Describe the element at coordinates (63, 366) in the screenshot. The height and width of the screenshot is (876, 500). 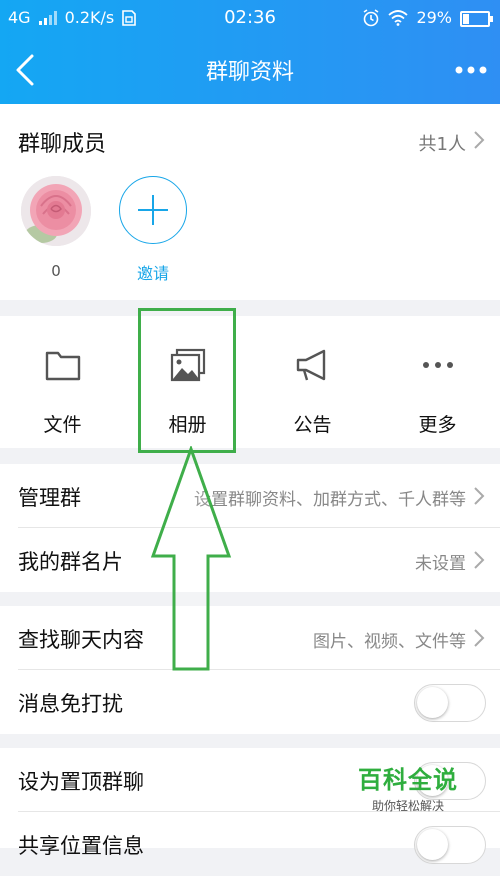
I see `folder-icon` at that location.